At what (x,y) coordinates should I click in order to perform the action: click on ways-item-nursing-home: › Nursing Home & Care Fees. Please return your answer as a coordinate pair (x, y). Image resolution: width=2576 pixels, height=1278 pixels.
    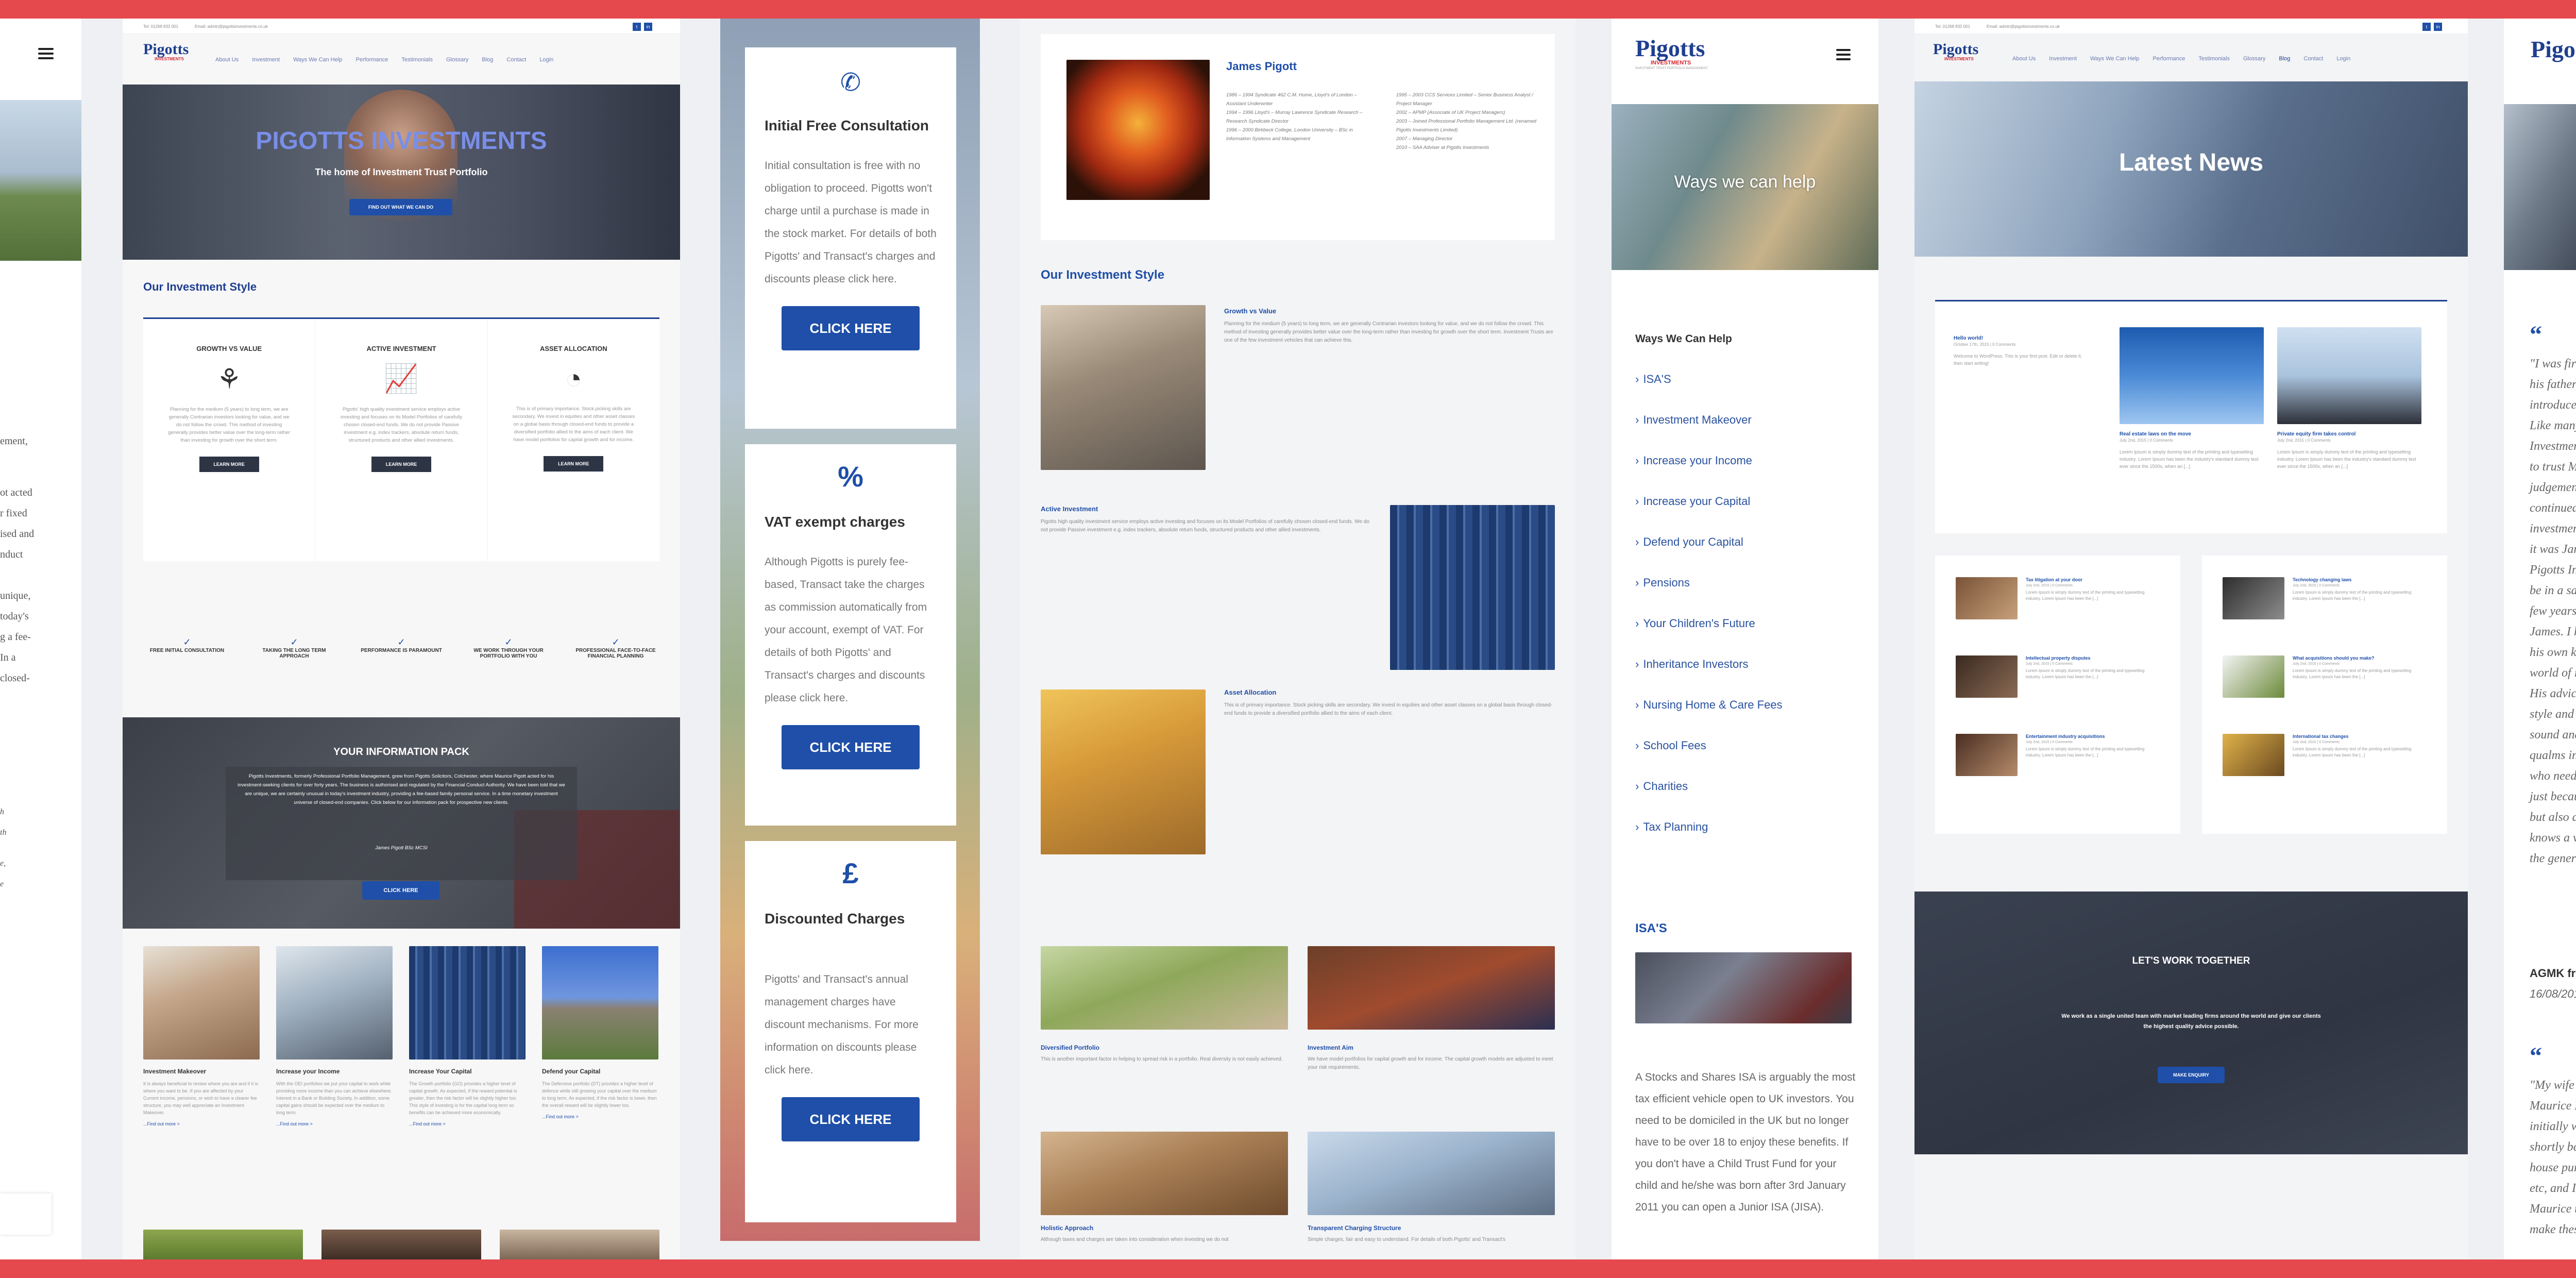
    Looking at the image, I should click on (1743, 705).